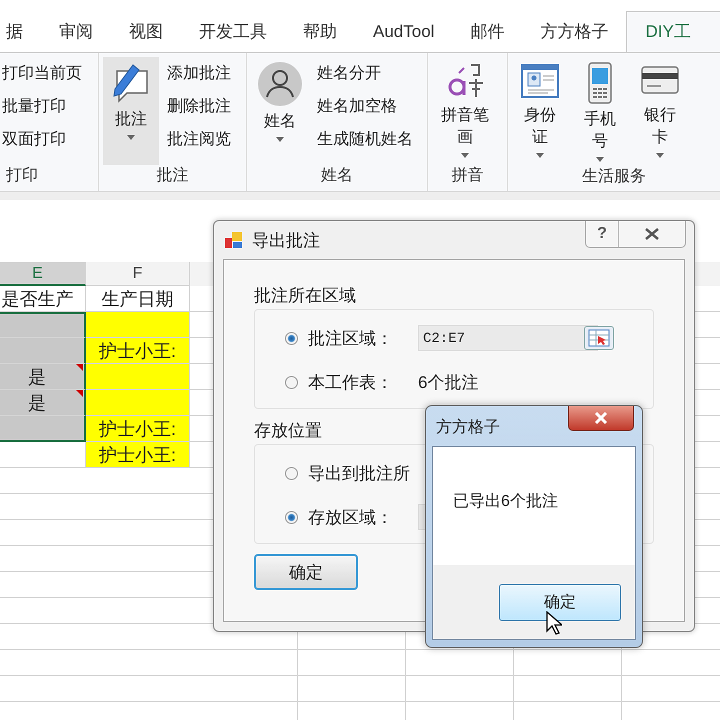 The image size is (720, 720). What do you see at coordinates (146, 32) in the screenshot?
I see `ribbon-tab: 视图` at bounding box center [146, 32].